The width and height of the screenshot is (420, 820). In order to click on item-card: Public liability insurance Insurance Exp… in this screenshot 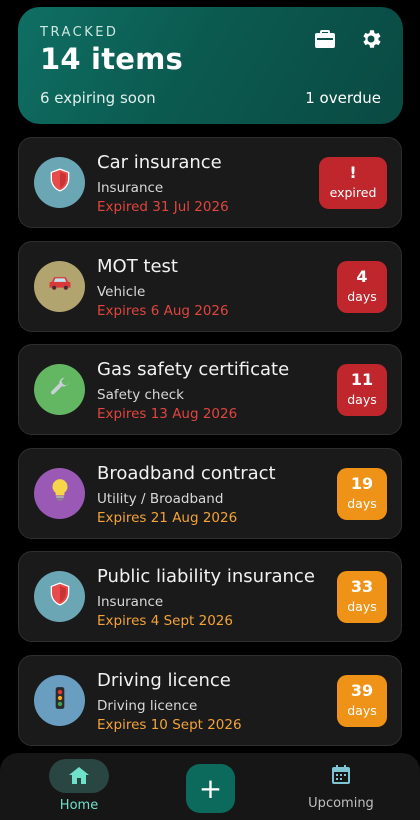, I will do `click(210, 597)`.